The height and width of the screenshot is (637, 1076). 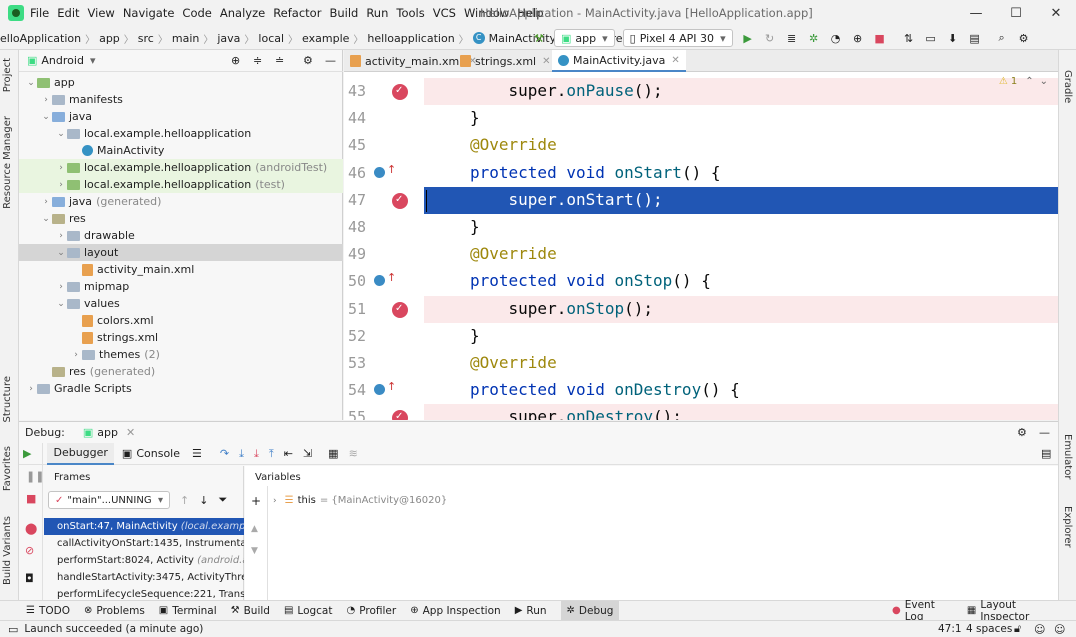 I want to click on force-step-into-icon: ⤓, so click(x=256, y=454).